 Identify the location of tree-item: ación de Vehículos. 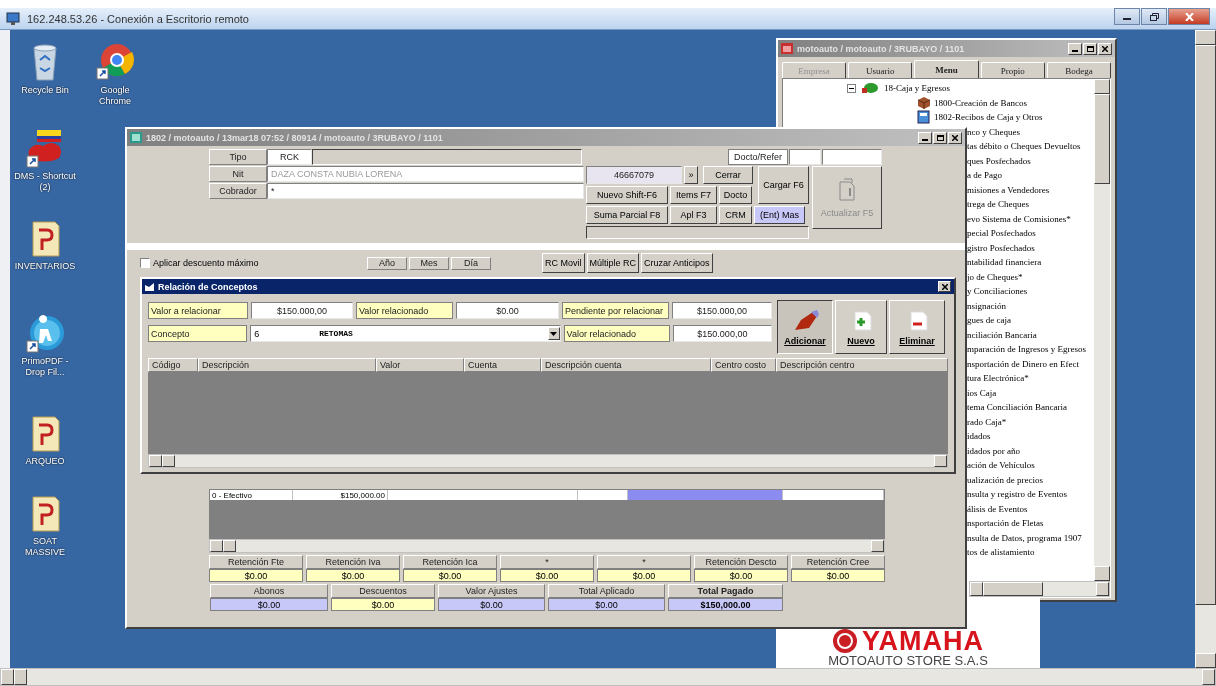
(1001, 465).